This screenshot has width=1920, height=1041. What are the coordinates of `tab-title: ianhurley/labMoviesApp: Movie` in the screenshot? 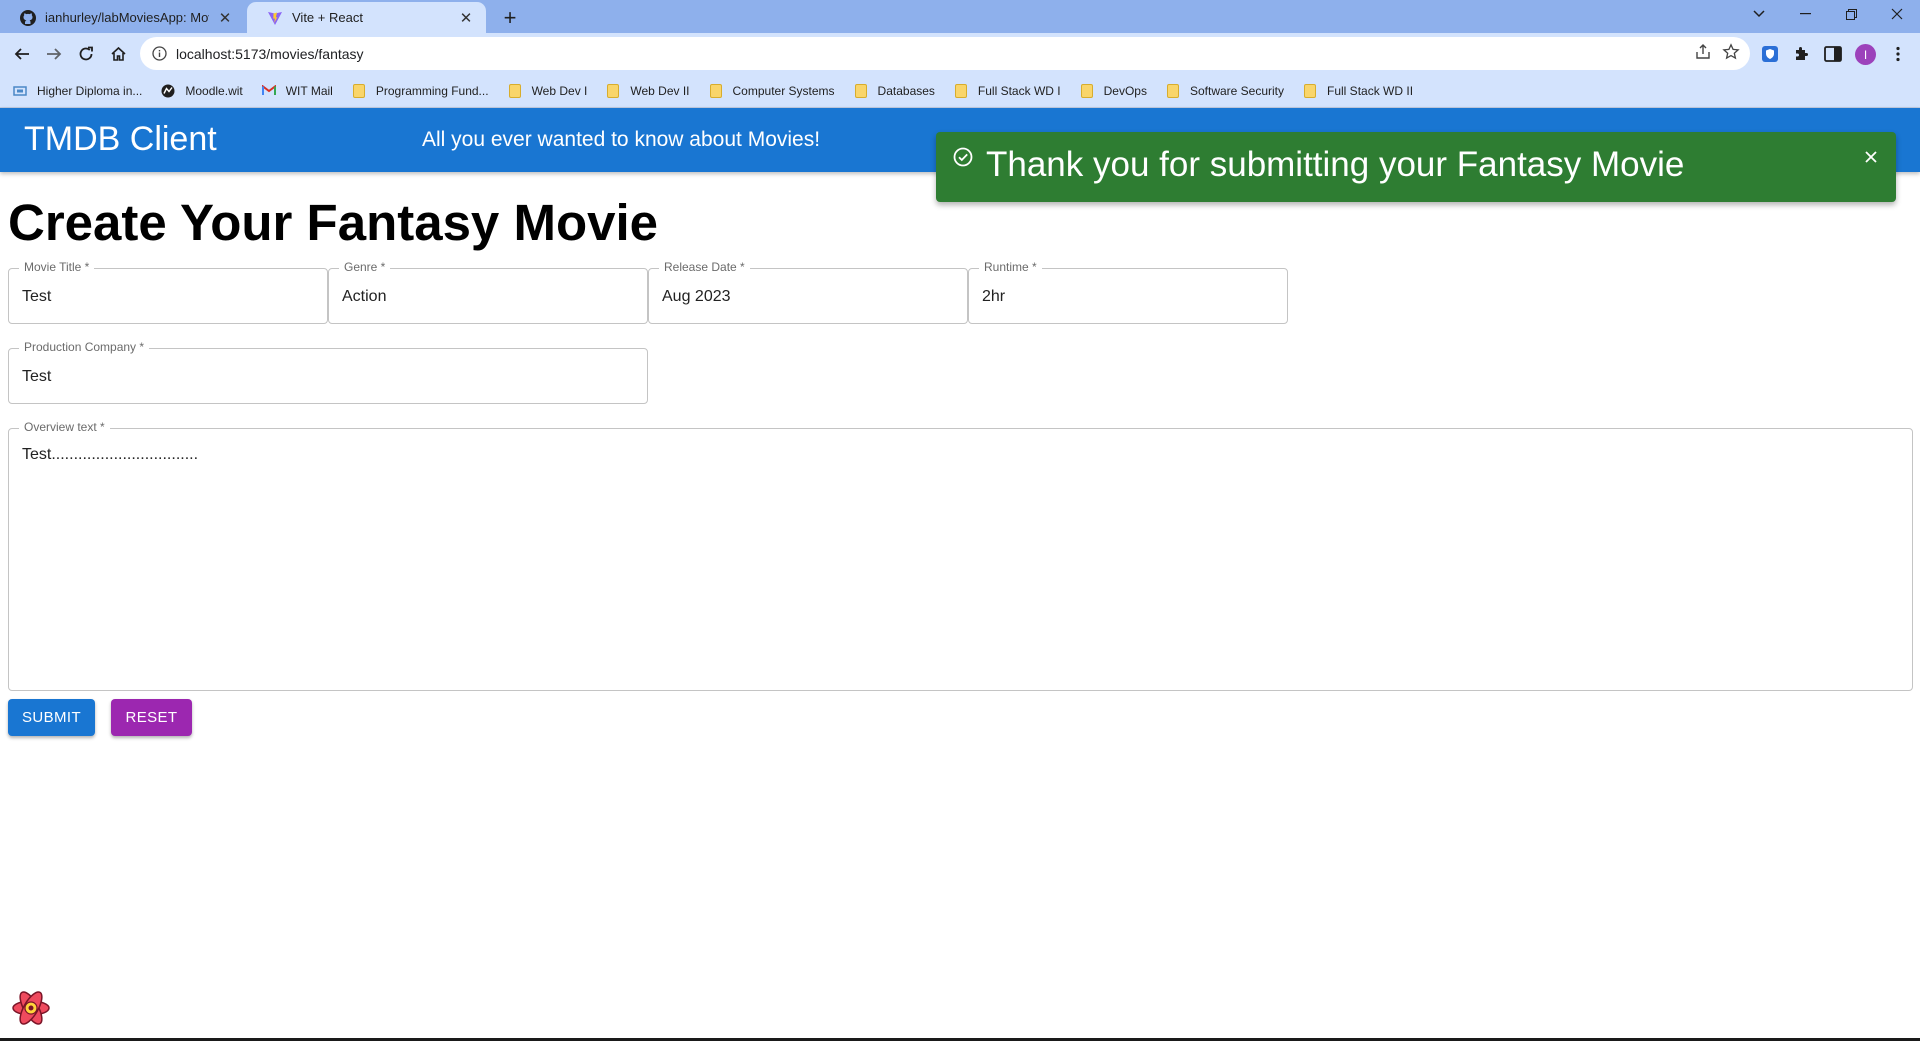 It's located at (127, 17).